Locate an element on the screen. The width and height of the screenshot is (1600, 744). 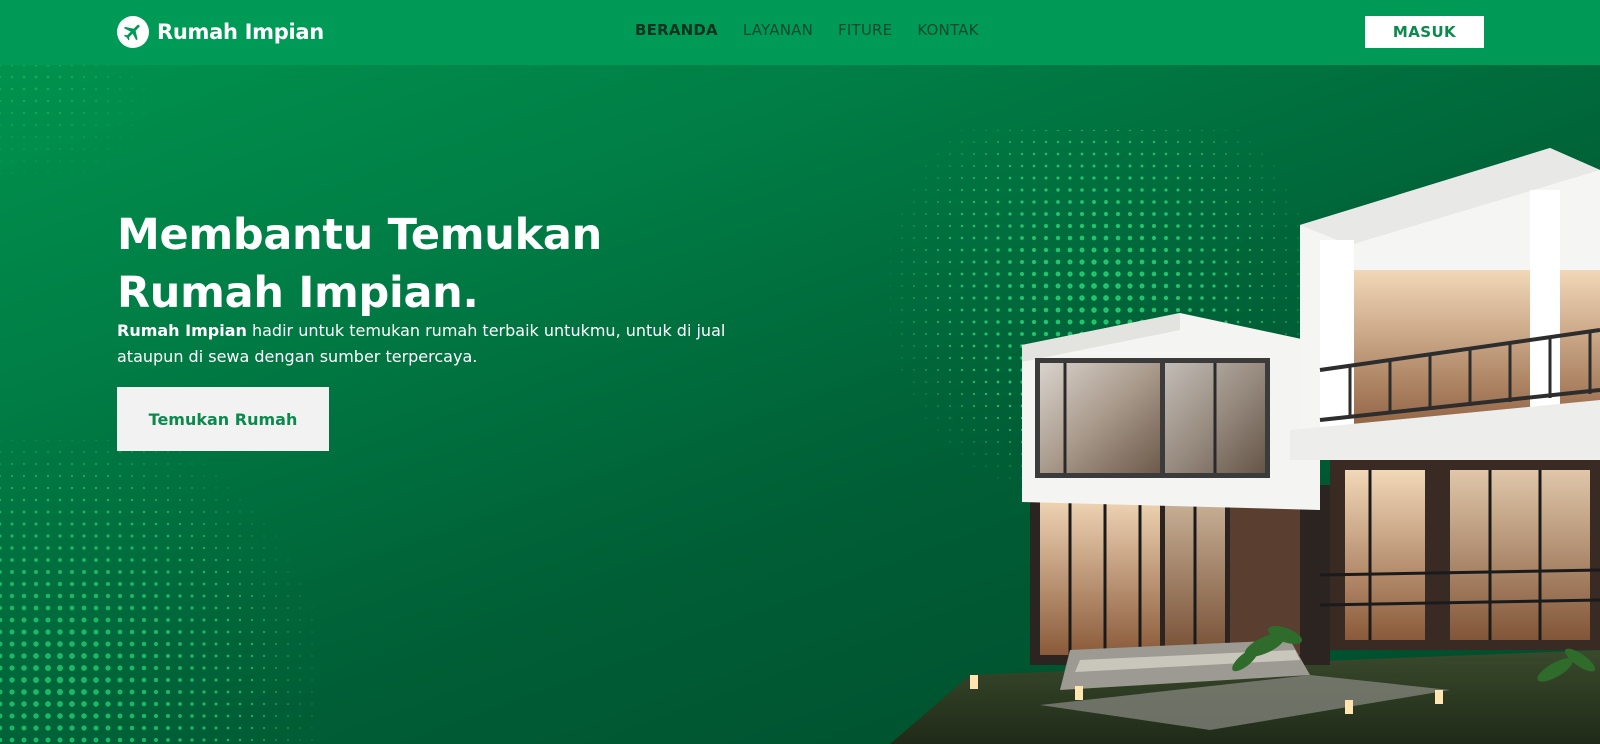
login-button: MASUK is located at coordinates (1424, 32).